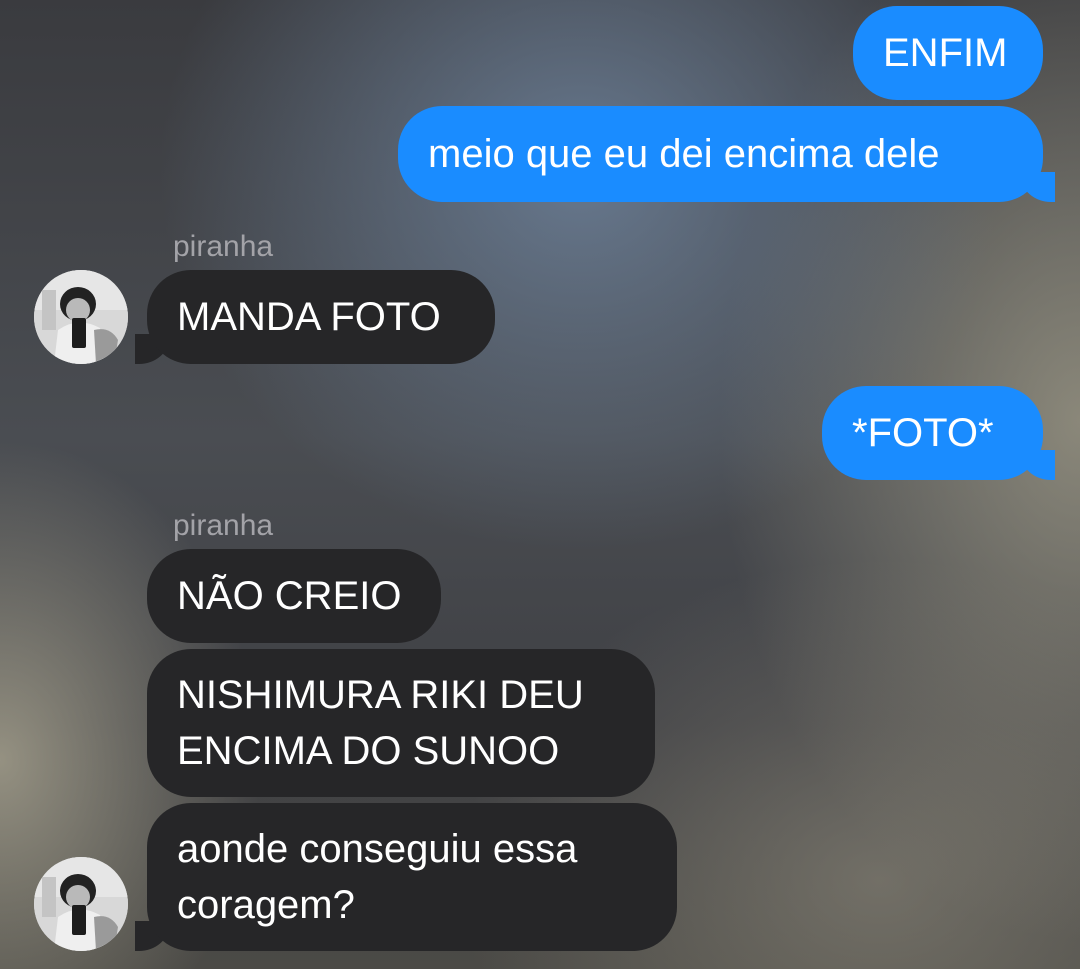 Image resolution: width=1080 pixels, height=969 pixels. I want to click on message-text: MANDA FOTO, so click(309, 317).